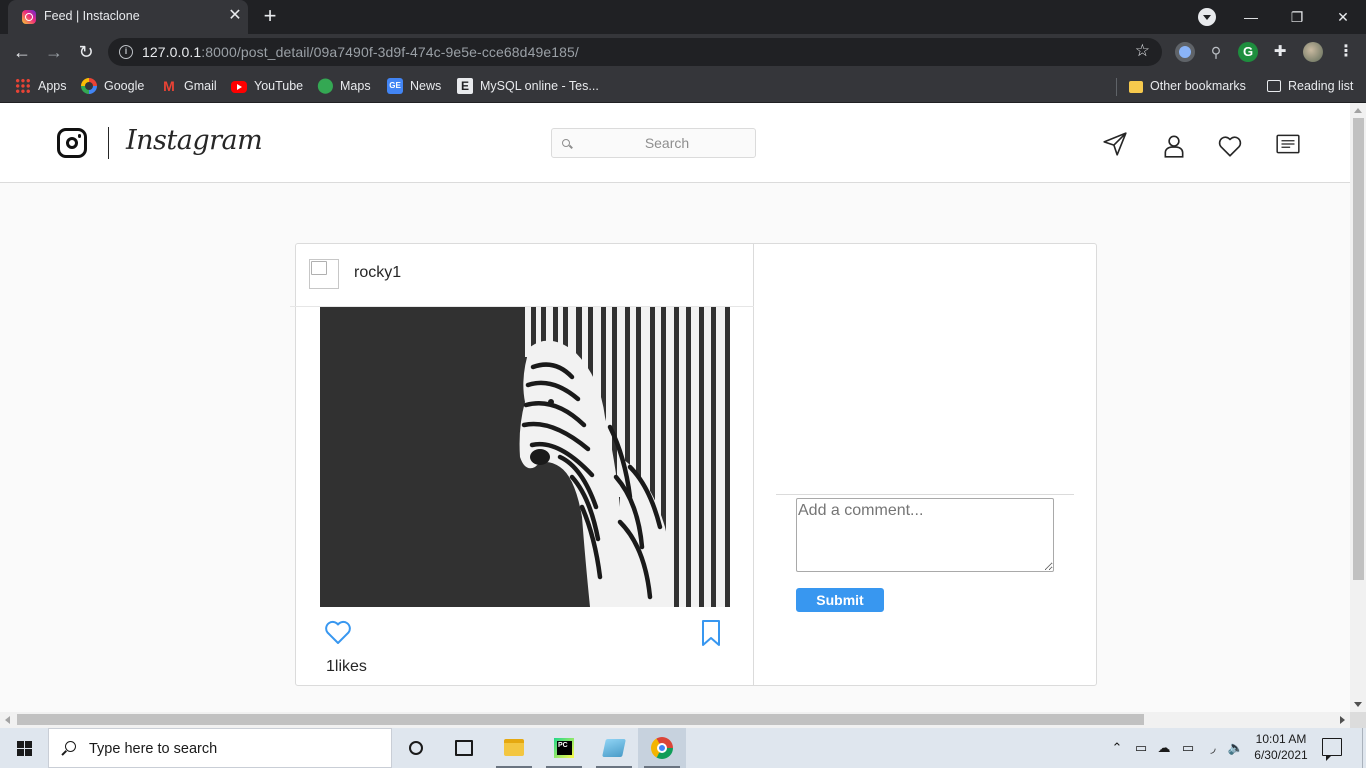  I want to click on battery-icon: ▭, so click(1188, 748).